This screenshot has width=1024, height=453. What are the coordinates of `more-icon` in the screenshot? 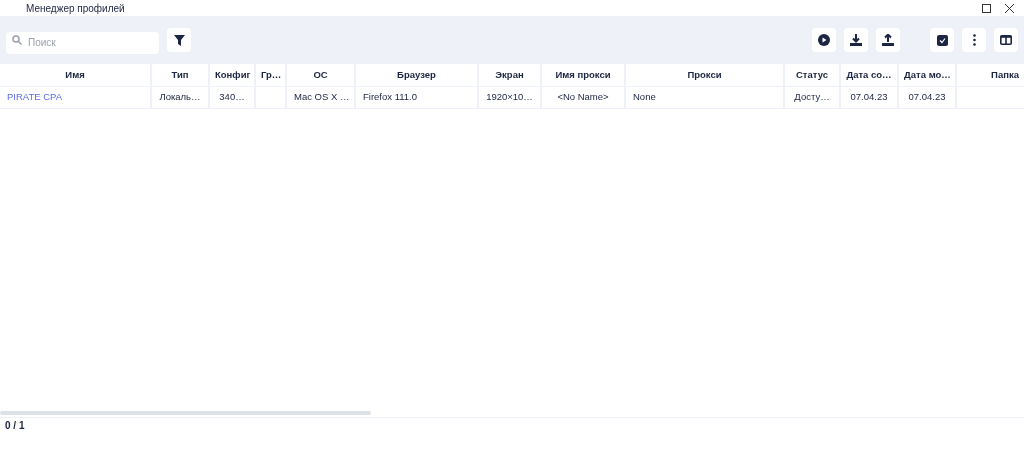 It's located at (974, 40).